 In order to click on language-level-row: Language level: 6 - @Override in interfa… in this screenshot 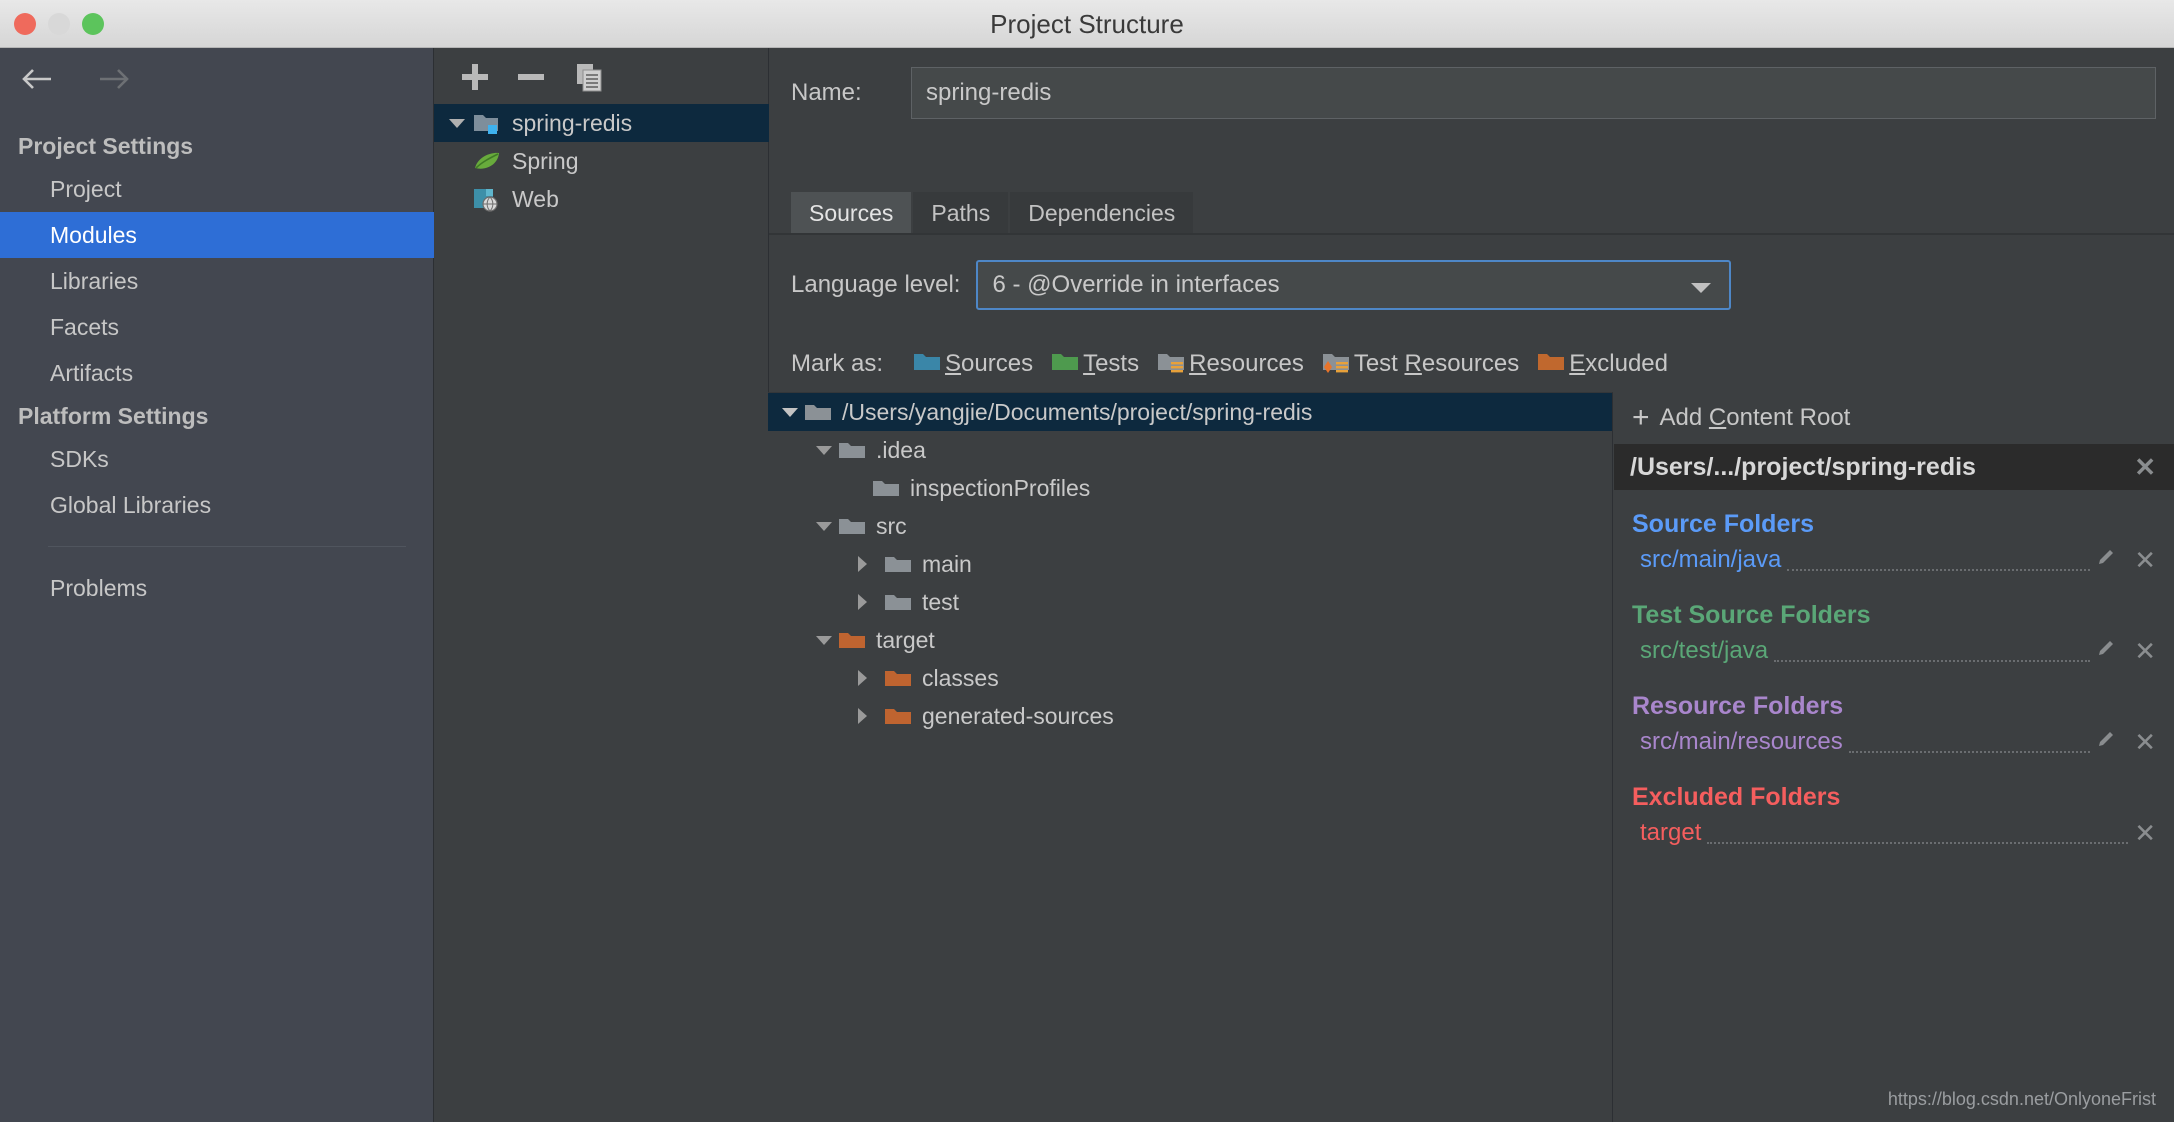, I will do `click(1471, 285)`.